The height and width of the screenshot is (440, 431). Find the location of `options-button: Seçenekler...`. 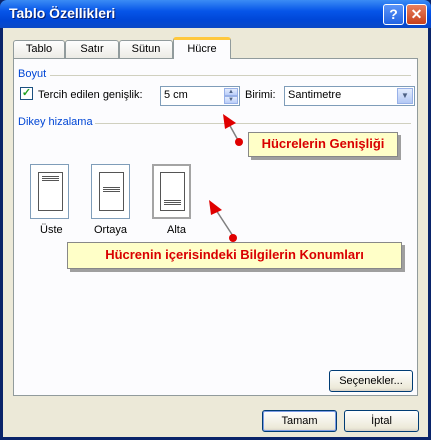

options-button: Seçenekler... is located at coordinates (371, 381).